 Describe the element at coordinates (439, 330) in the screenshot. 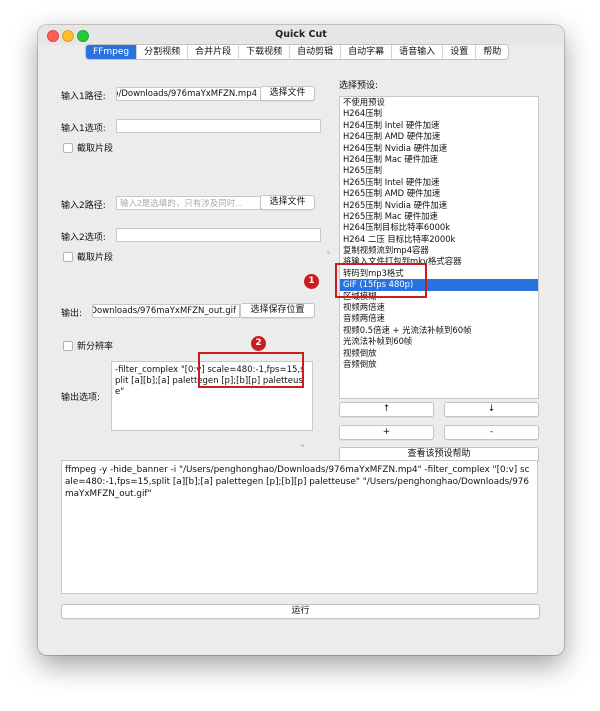

I see `preset-item: 视频0.5倍速 + 光流法补帧到60帧` at that location.